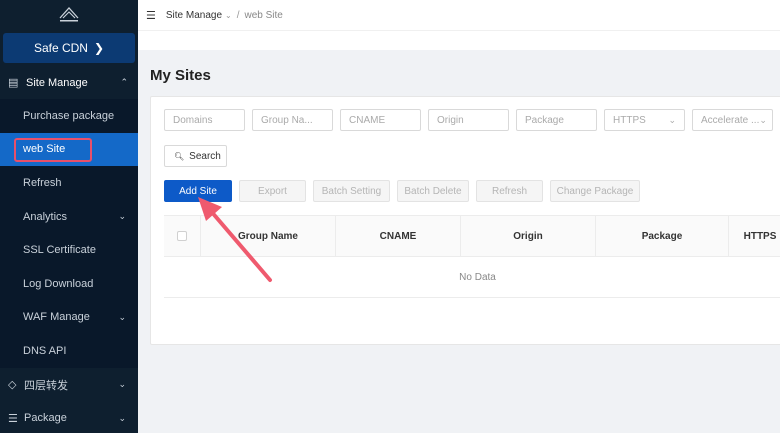 The width and height of the screenshot is (780, 433). I want to click on sidebar-group-site-manage: ▤ Site Manage ⌃, so click(69, 82).